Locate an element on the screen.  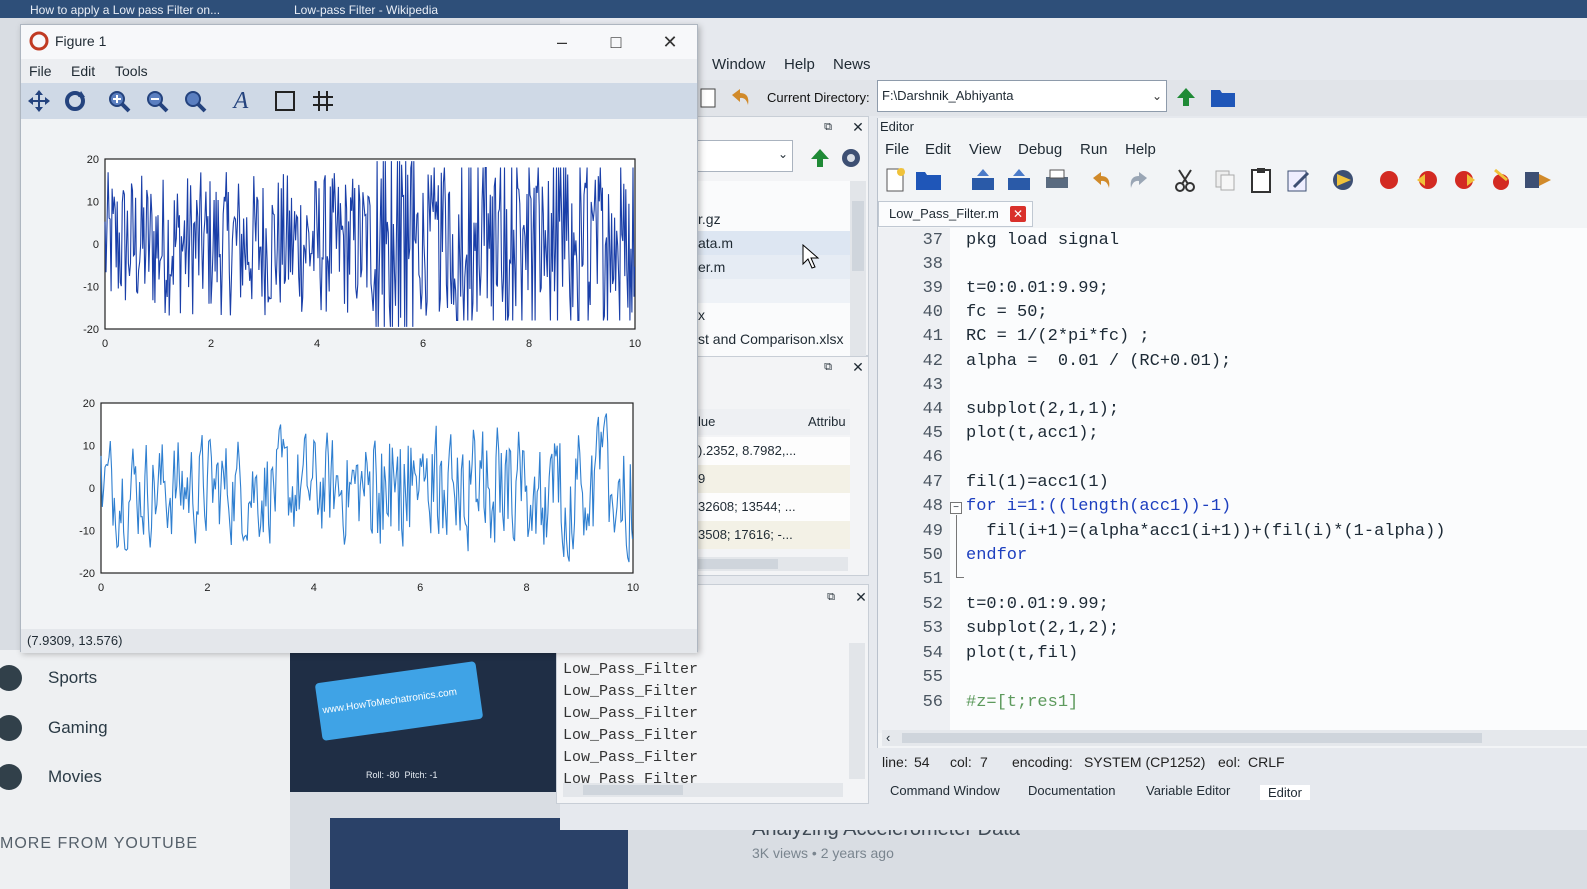
editor-menu-view: View is located at coordinates (985, 149).